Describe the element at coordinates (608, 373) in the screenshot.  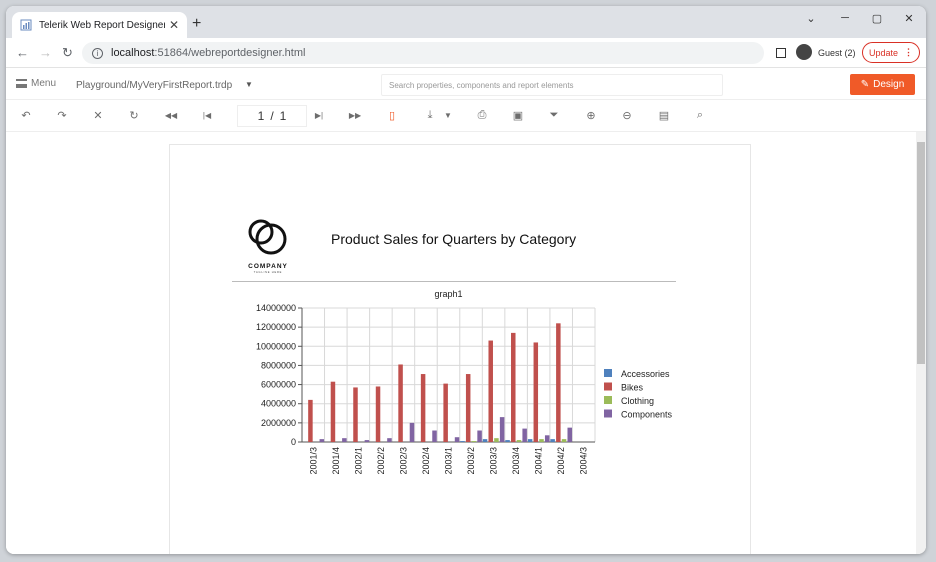
I see `legend-swatch-accessories` at that location.